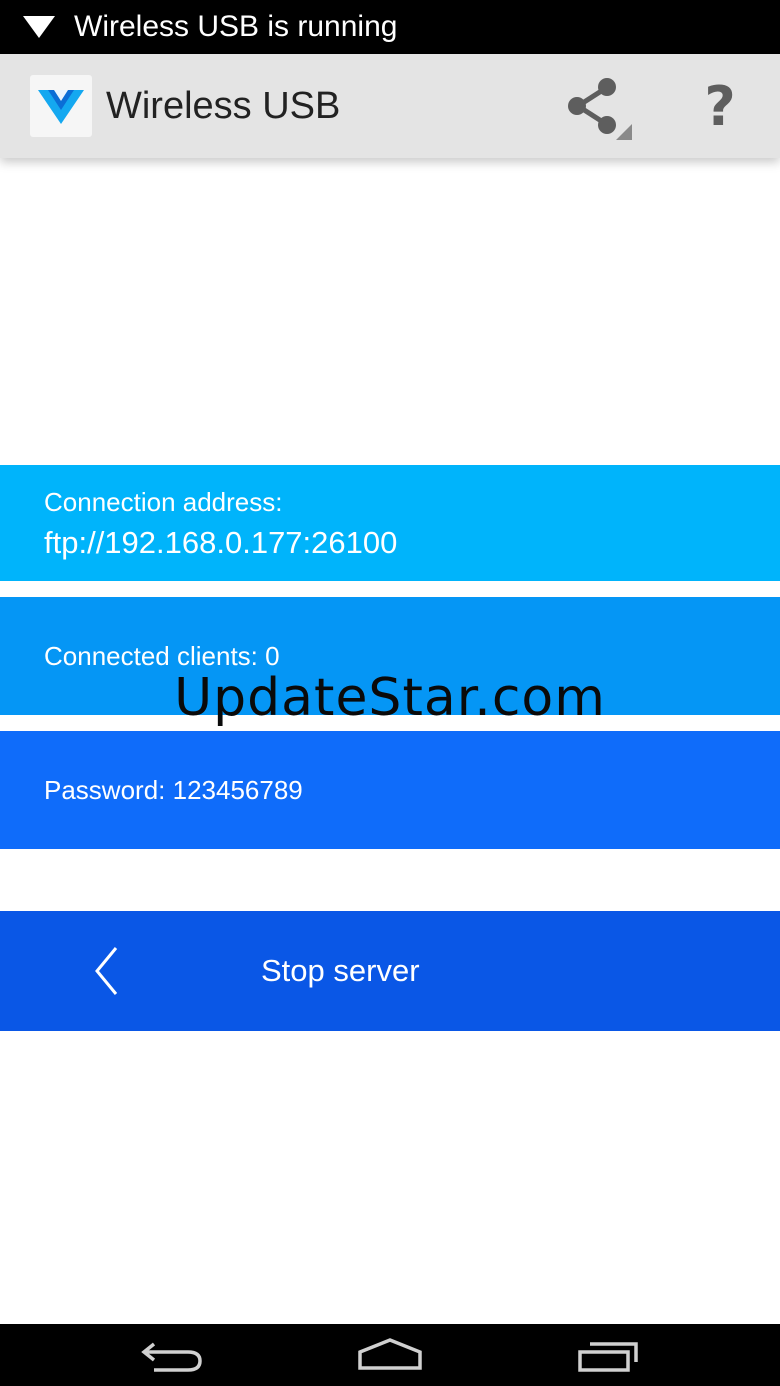 Image resolution: width=780 pixels, height=1386 pixels. Describe the element at coordinates (221, 542) in the screenshot. I see `connection-address-value: ftp://192.168.0.177:26100` at that location.